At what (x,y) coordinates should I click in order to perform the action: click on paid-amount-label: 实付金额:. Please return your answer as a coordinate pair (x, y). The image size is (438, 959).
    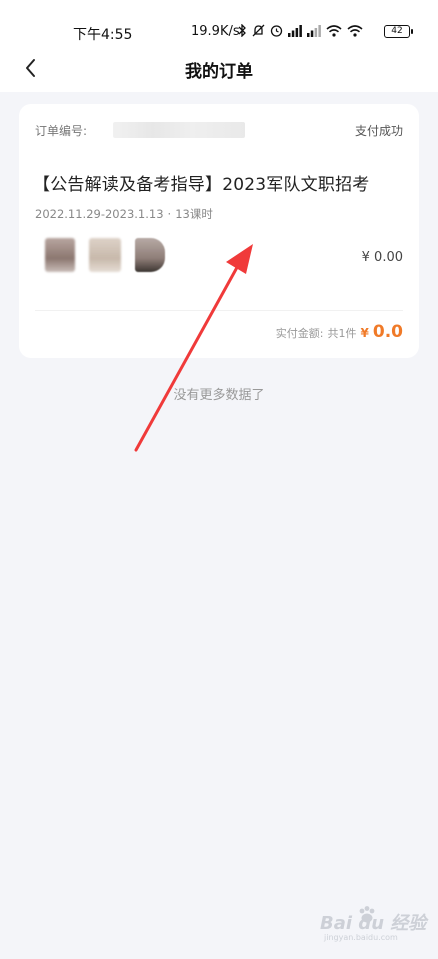
    Looking at the image, I should click on (299, 333).